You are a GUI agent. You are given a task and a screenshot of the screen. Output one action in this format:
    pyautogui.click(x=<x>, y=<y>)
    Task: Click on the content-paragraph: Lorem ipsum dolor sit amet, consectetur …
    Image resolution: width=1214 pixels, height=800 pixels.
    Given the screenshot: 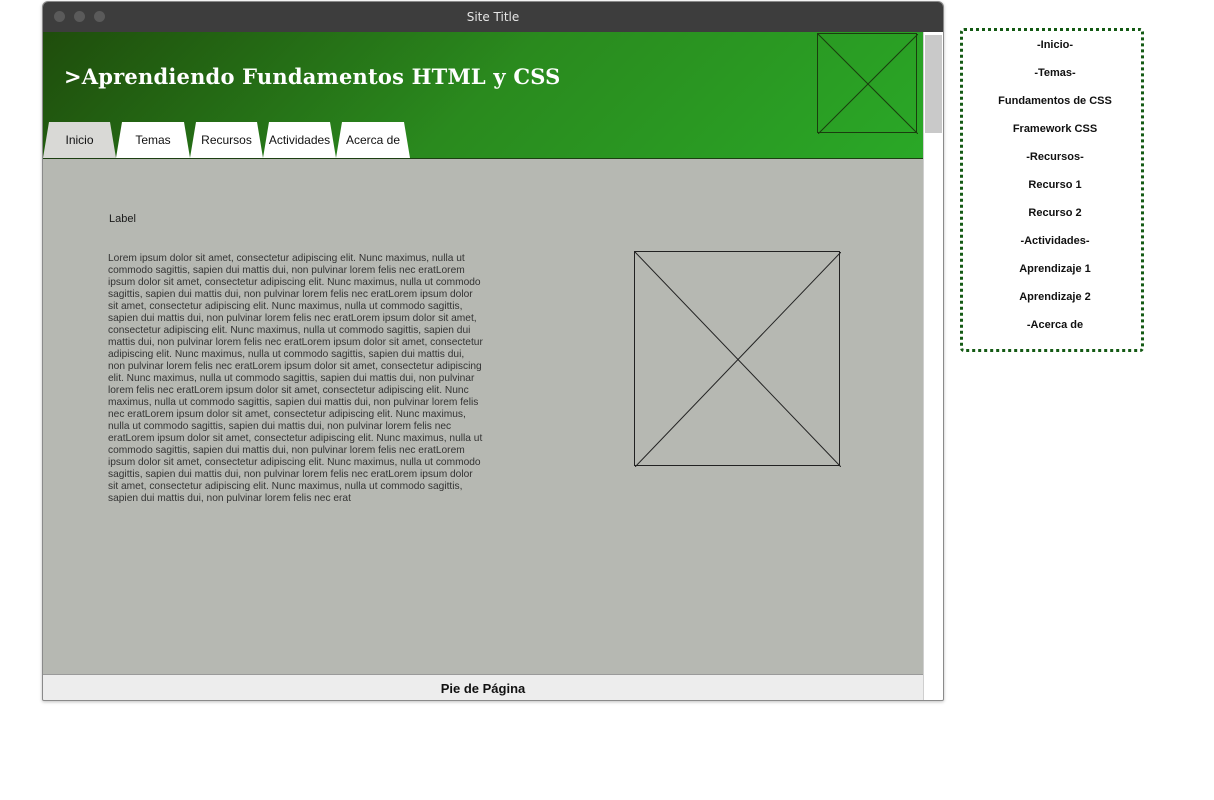 What is the action you would take?
    pyautogui.click(x=295, y=378)
    